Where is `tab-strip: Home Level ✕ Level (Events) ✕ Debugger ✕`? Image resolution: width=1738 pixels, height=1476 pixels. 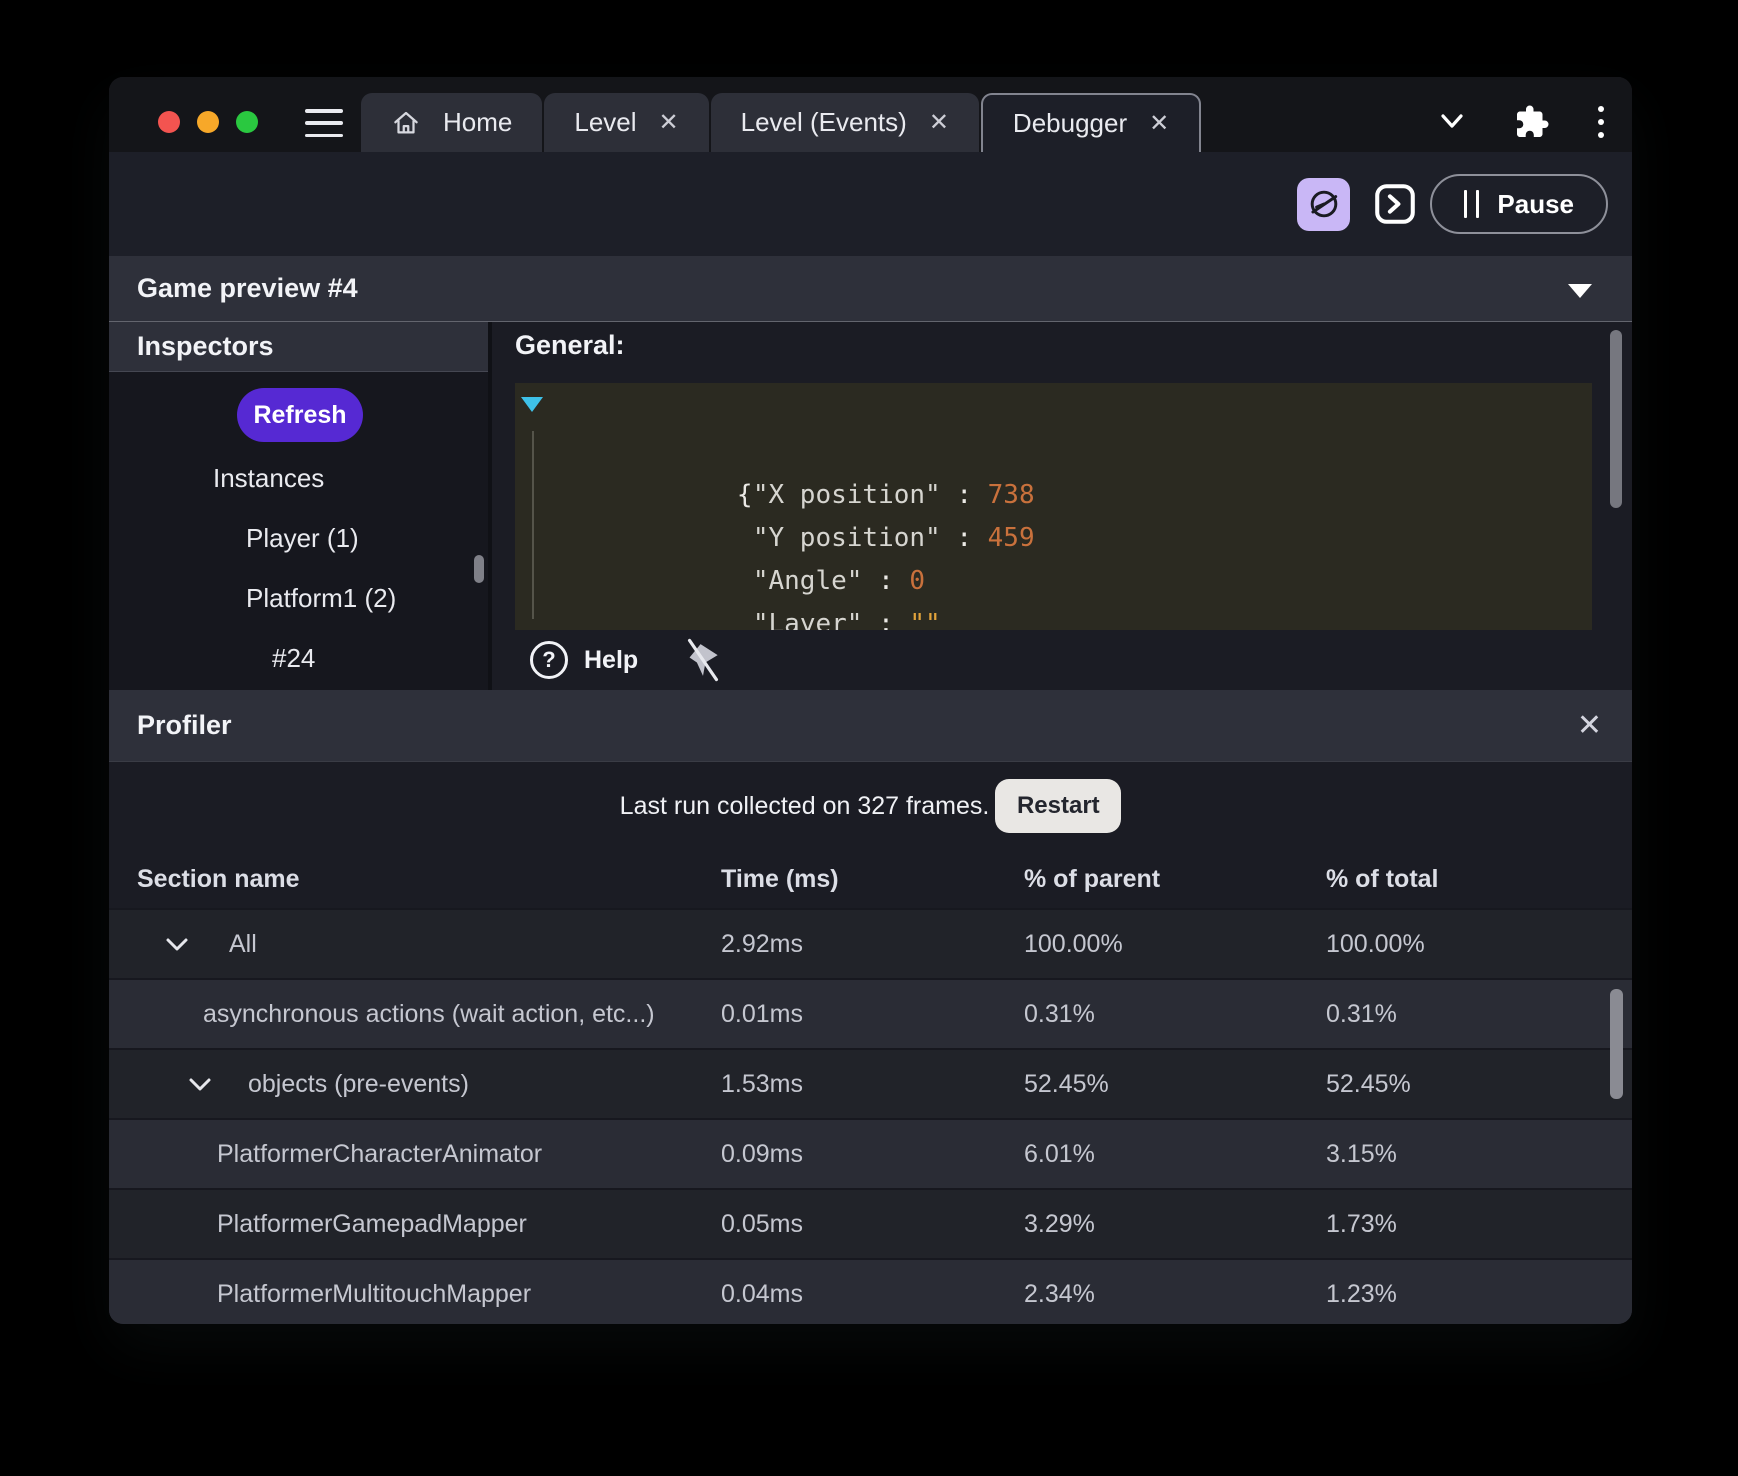
tab-strip: Home Level ✕ Level (Events) ✕ Debugger ✕ is located at coordinates (781, 122).